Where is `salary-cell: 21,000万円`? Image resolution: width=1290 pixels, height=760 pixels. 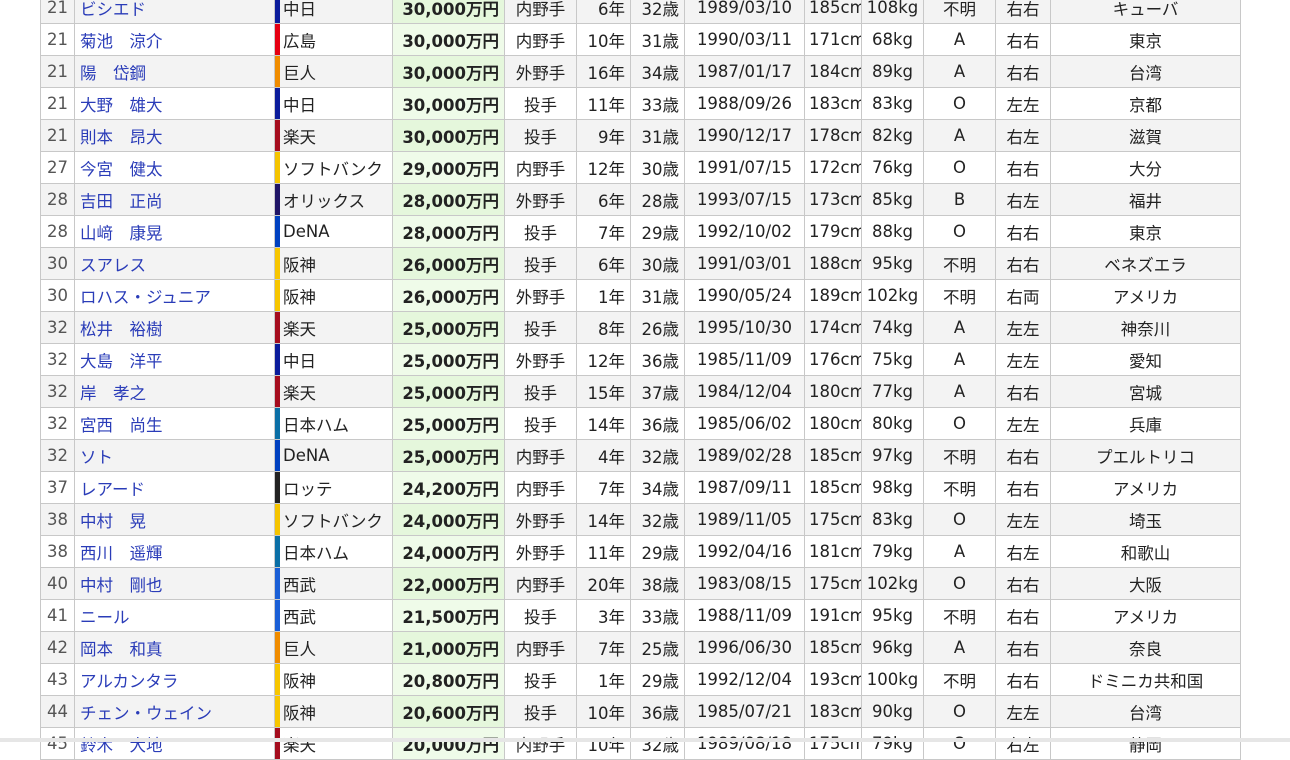 salary-cell: 21,000万円 is located at coordinates (449, 648).